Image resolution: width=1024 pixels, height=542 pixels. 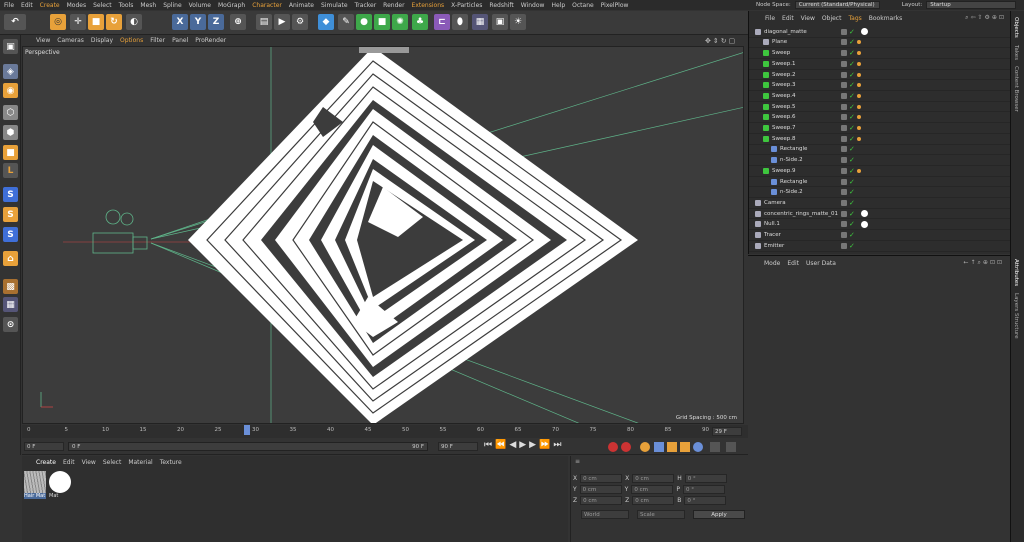 What do you see at coordinates (15, 22) in the screenshot?
I see `undo-icon: ↶` at bounding box center [15, 22].